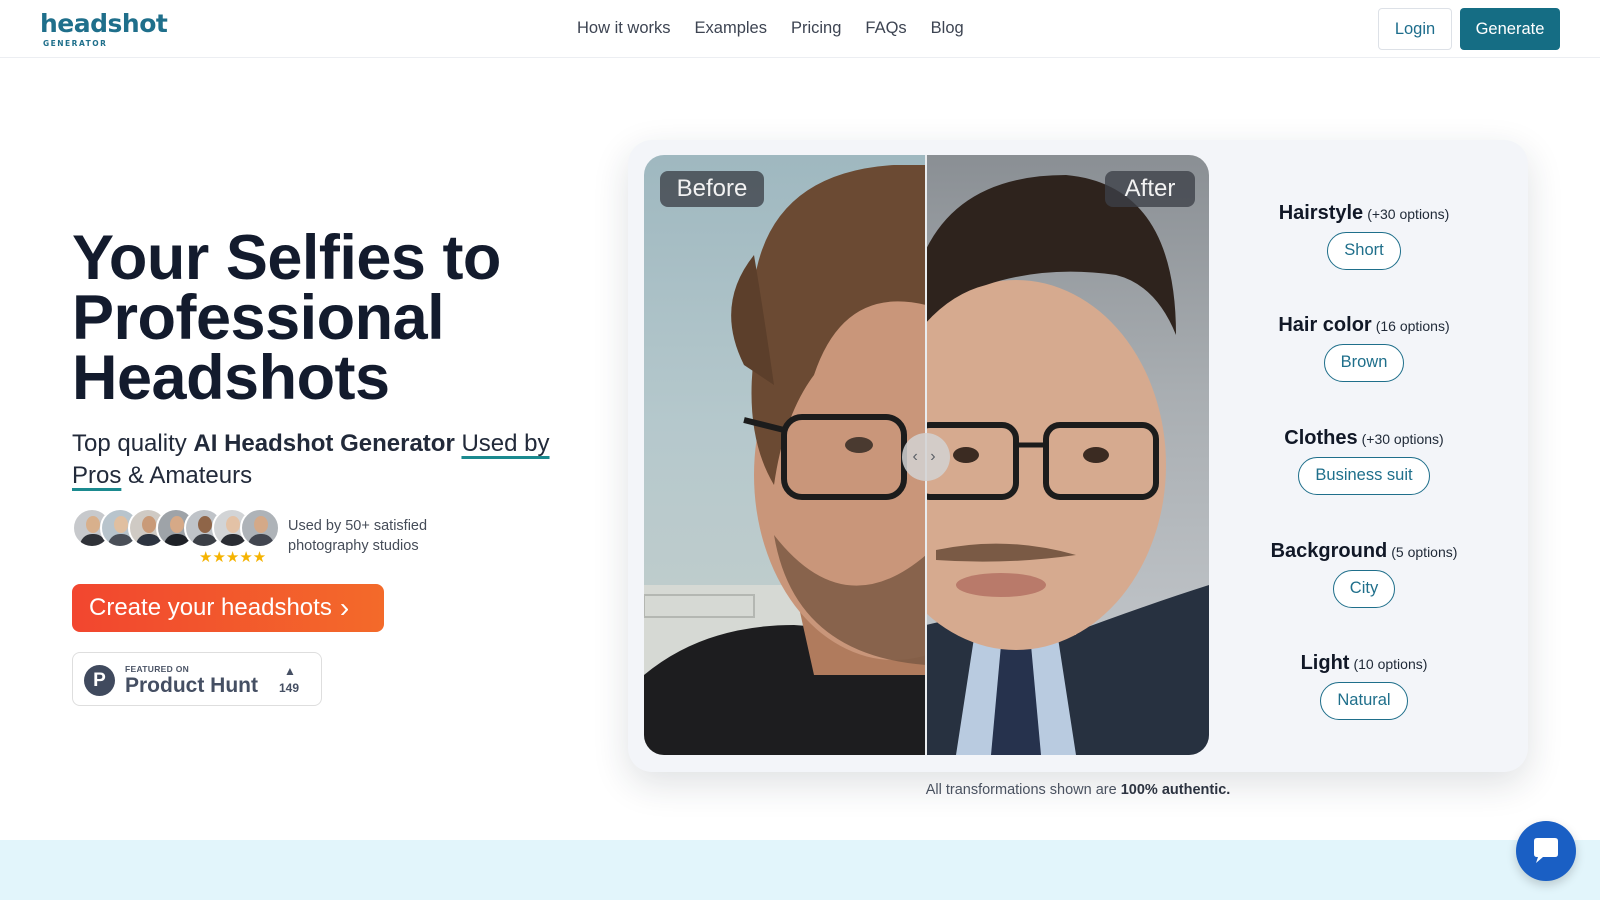 This screenshot has height=900, width=1600. What do you see at coordinates (1412, 326) in the screenshot?
I see `option-count: (16 options)` at bounding box center [1412, 326].